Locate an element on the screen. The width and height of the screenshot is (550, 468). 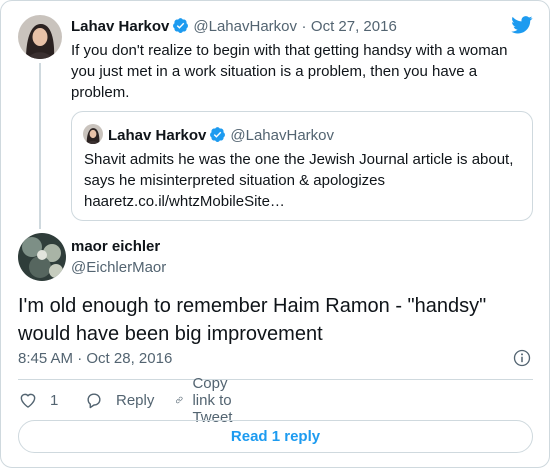
thread-connector-line is located at coordinates (40, 146).